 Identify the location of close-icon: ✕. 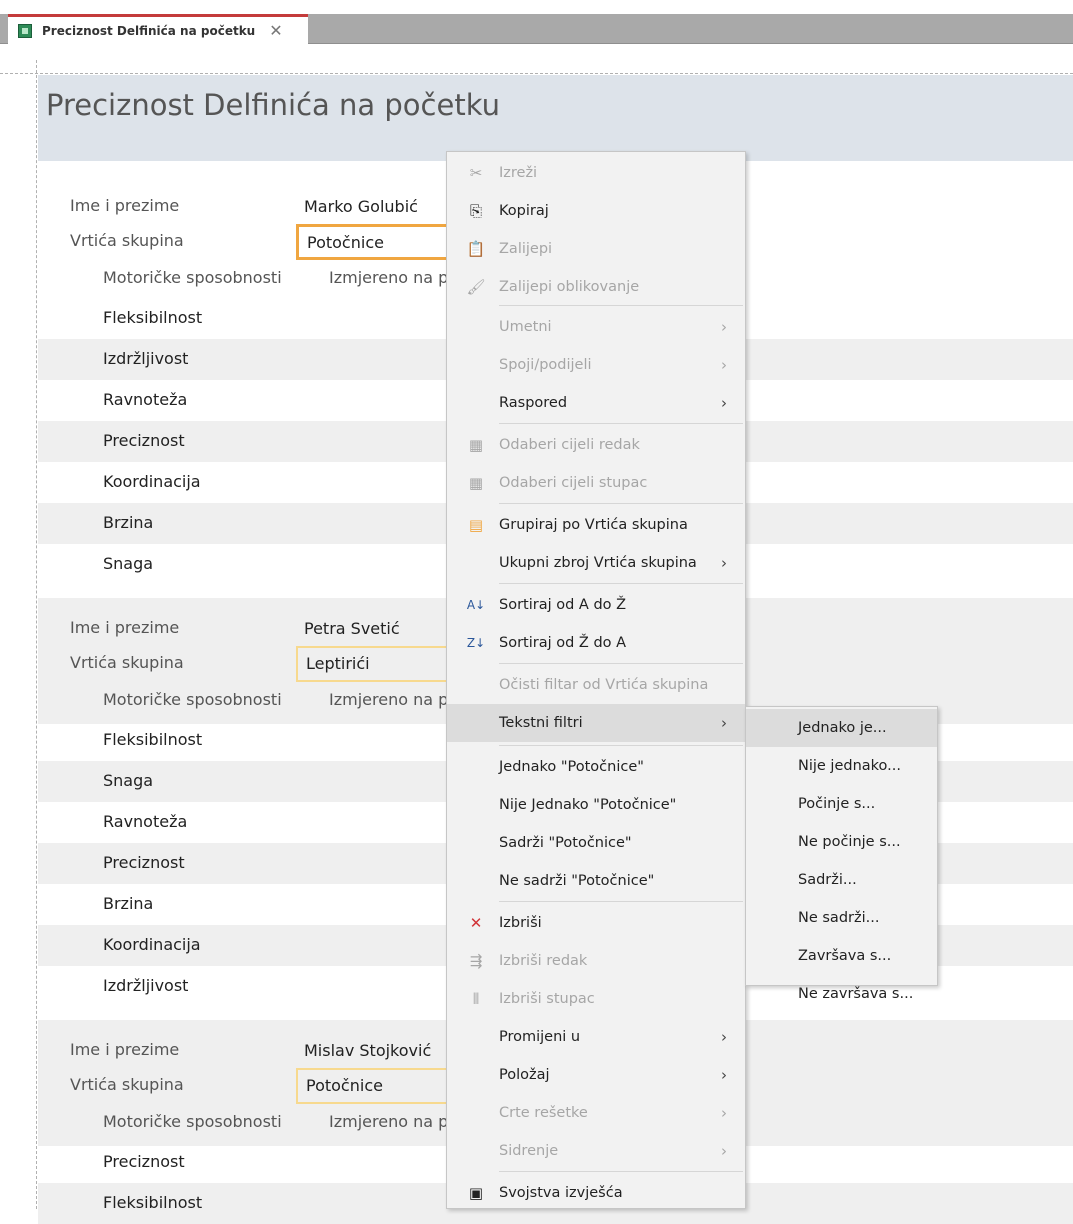
(275, 30).